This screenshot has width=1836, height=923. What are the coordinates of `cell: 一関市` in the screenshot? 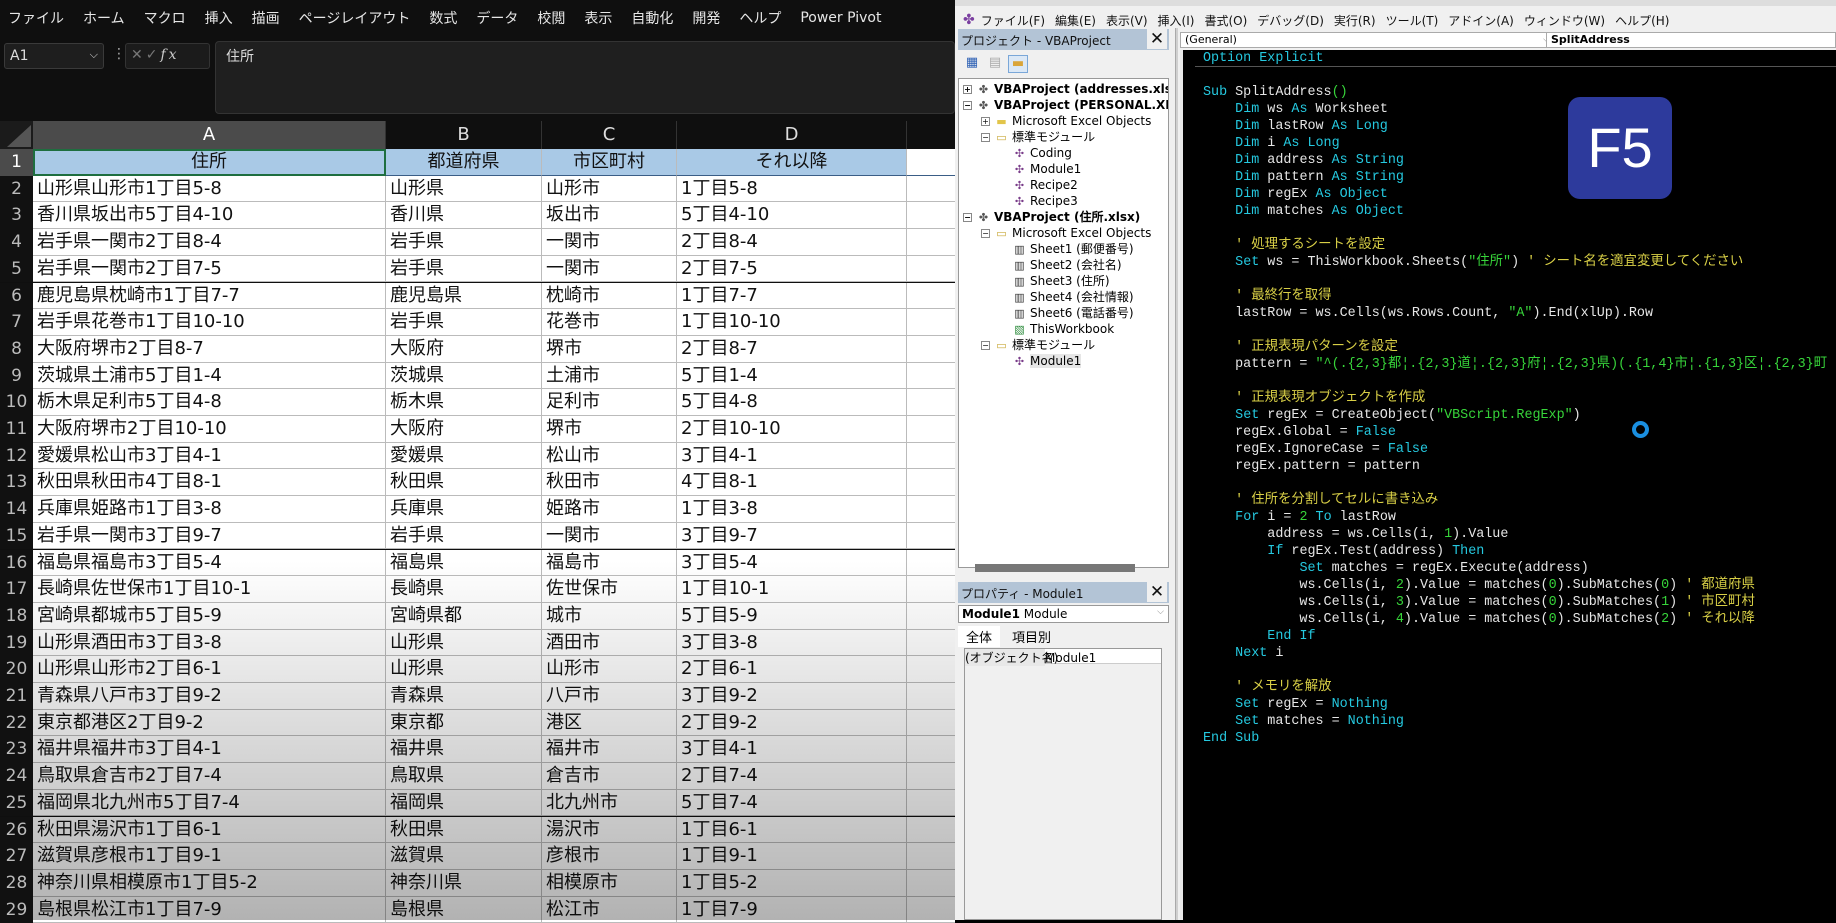 It's located at (609, 536).